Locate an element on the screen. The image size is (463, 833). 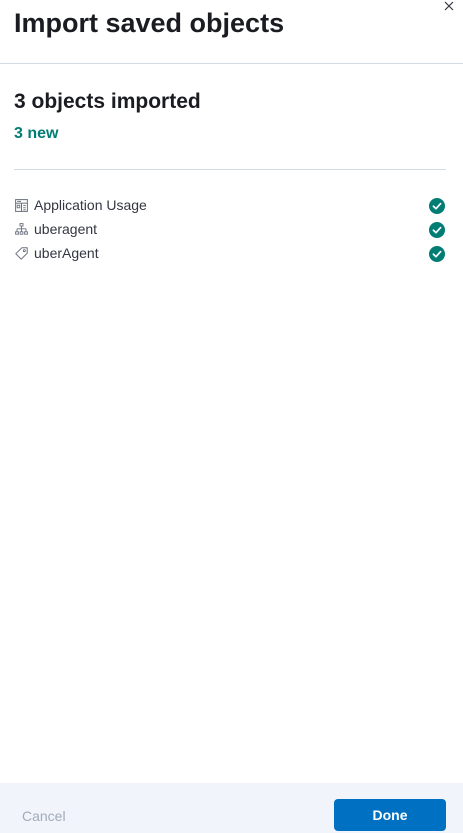
index-pattern-icon is located at coordinates (21, 229).